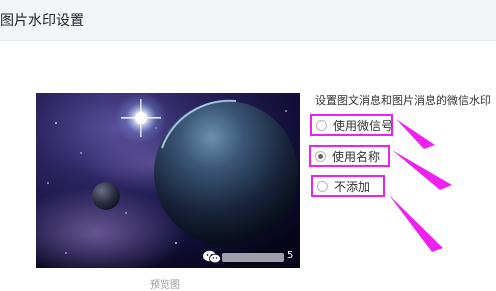  I want to click on watermark-suffix: 5, so click(290, 255).